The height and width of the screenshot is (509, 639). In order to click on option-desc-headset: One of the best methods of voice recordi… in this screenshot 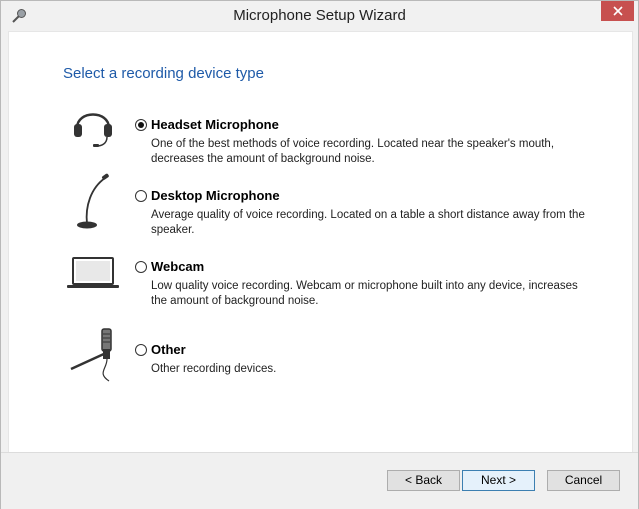, I will do `click(353, 151)`.